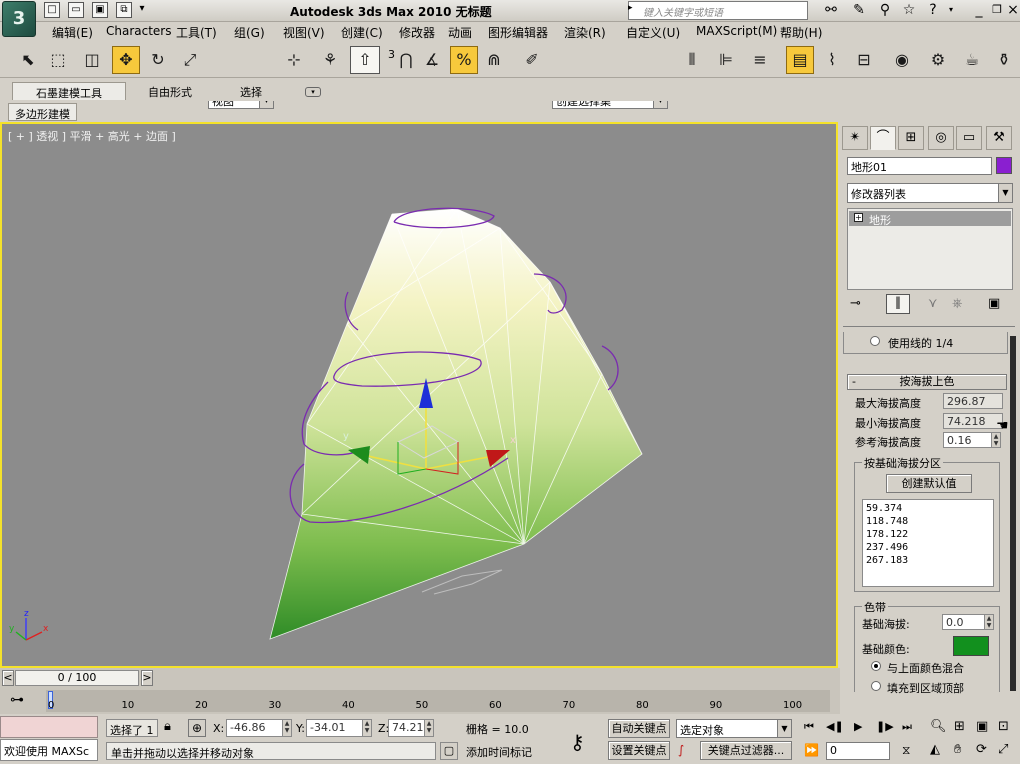 The width and height of the screenshot is (1020, 764). What do you see at coordinates (639, 750) in the screenshot?
I see `set-key-button: 设置关键点` at bounding box center [639, 750].